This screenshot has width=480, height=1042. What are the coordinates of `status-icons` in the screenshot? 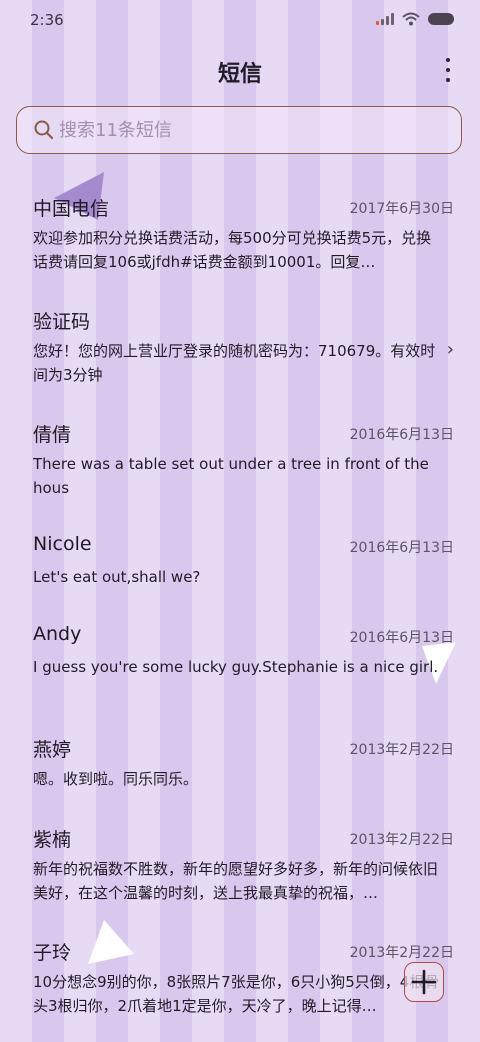 It's located at (415, 19).